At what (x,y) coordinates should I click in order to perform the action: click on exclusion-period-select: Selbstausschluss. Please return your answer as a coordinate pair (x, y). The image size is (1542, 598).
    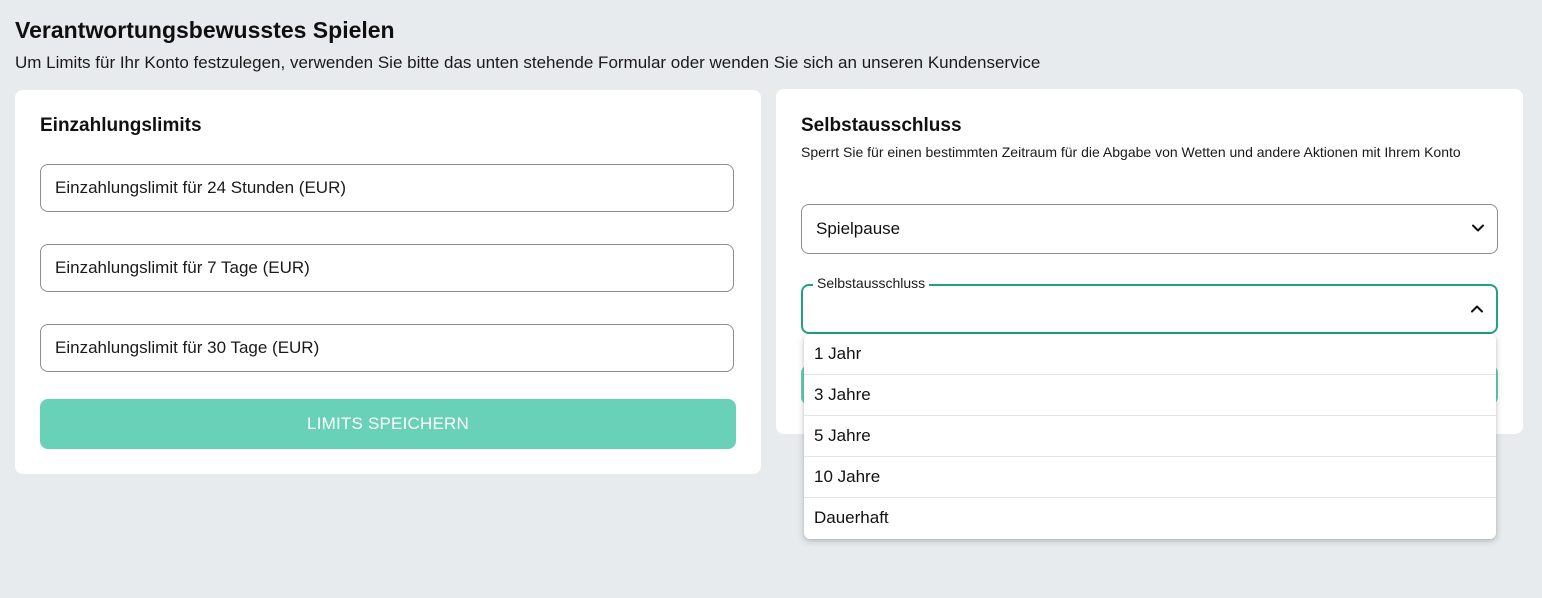
    Looking at the image, I should click on (1149, 304).